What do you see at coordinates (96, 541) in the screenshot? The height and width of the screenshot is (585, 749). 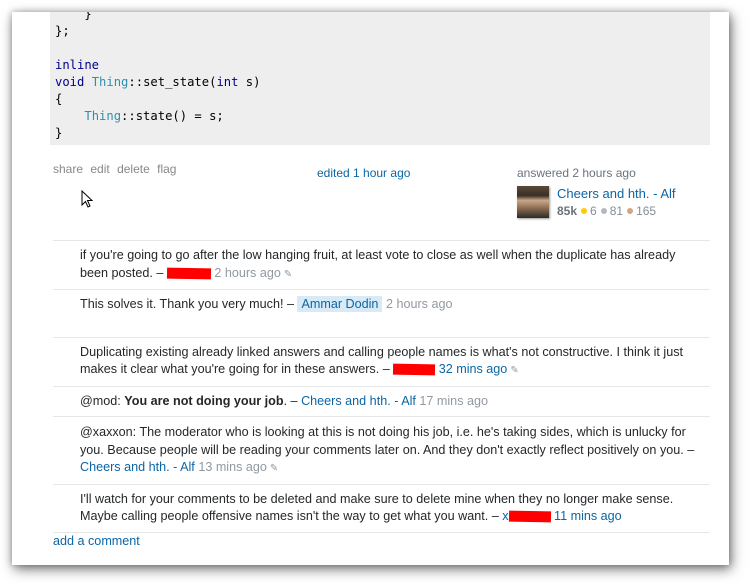 I see `add-comment-link: add a comment` at bounding box center [96, 541].